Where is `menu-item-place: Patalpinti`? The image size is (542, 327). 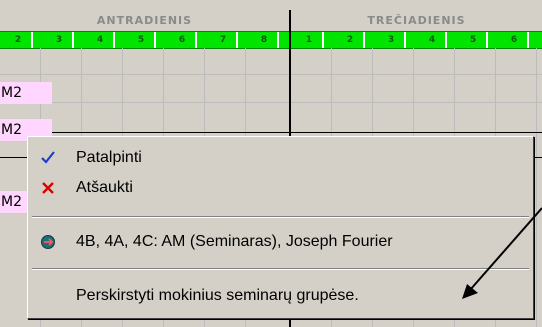 menu-item-place: Patalpinti is located at coordinates (280, 158).